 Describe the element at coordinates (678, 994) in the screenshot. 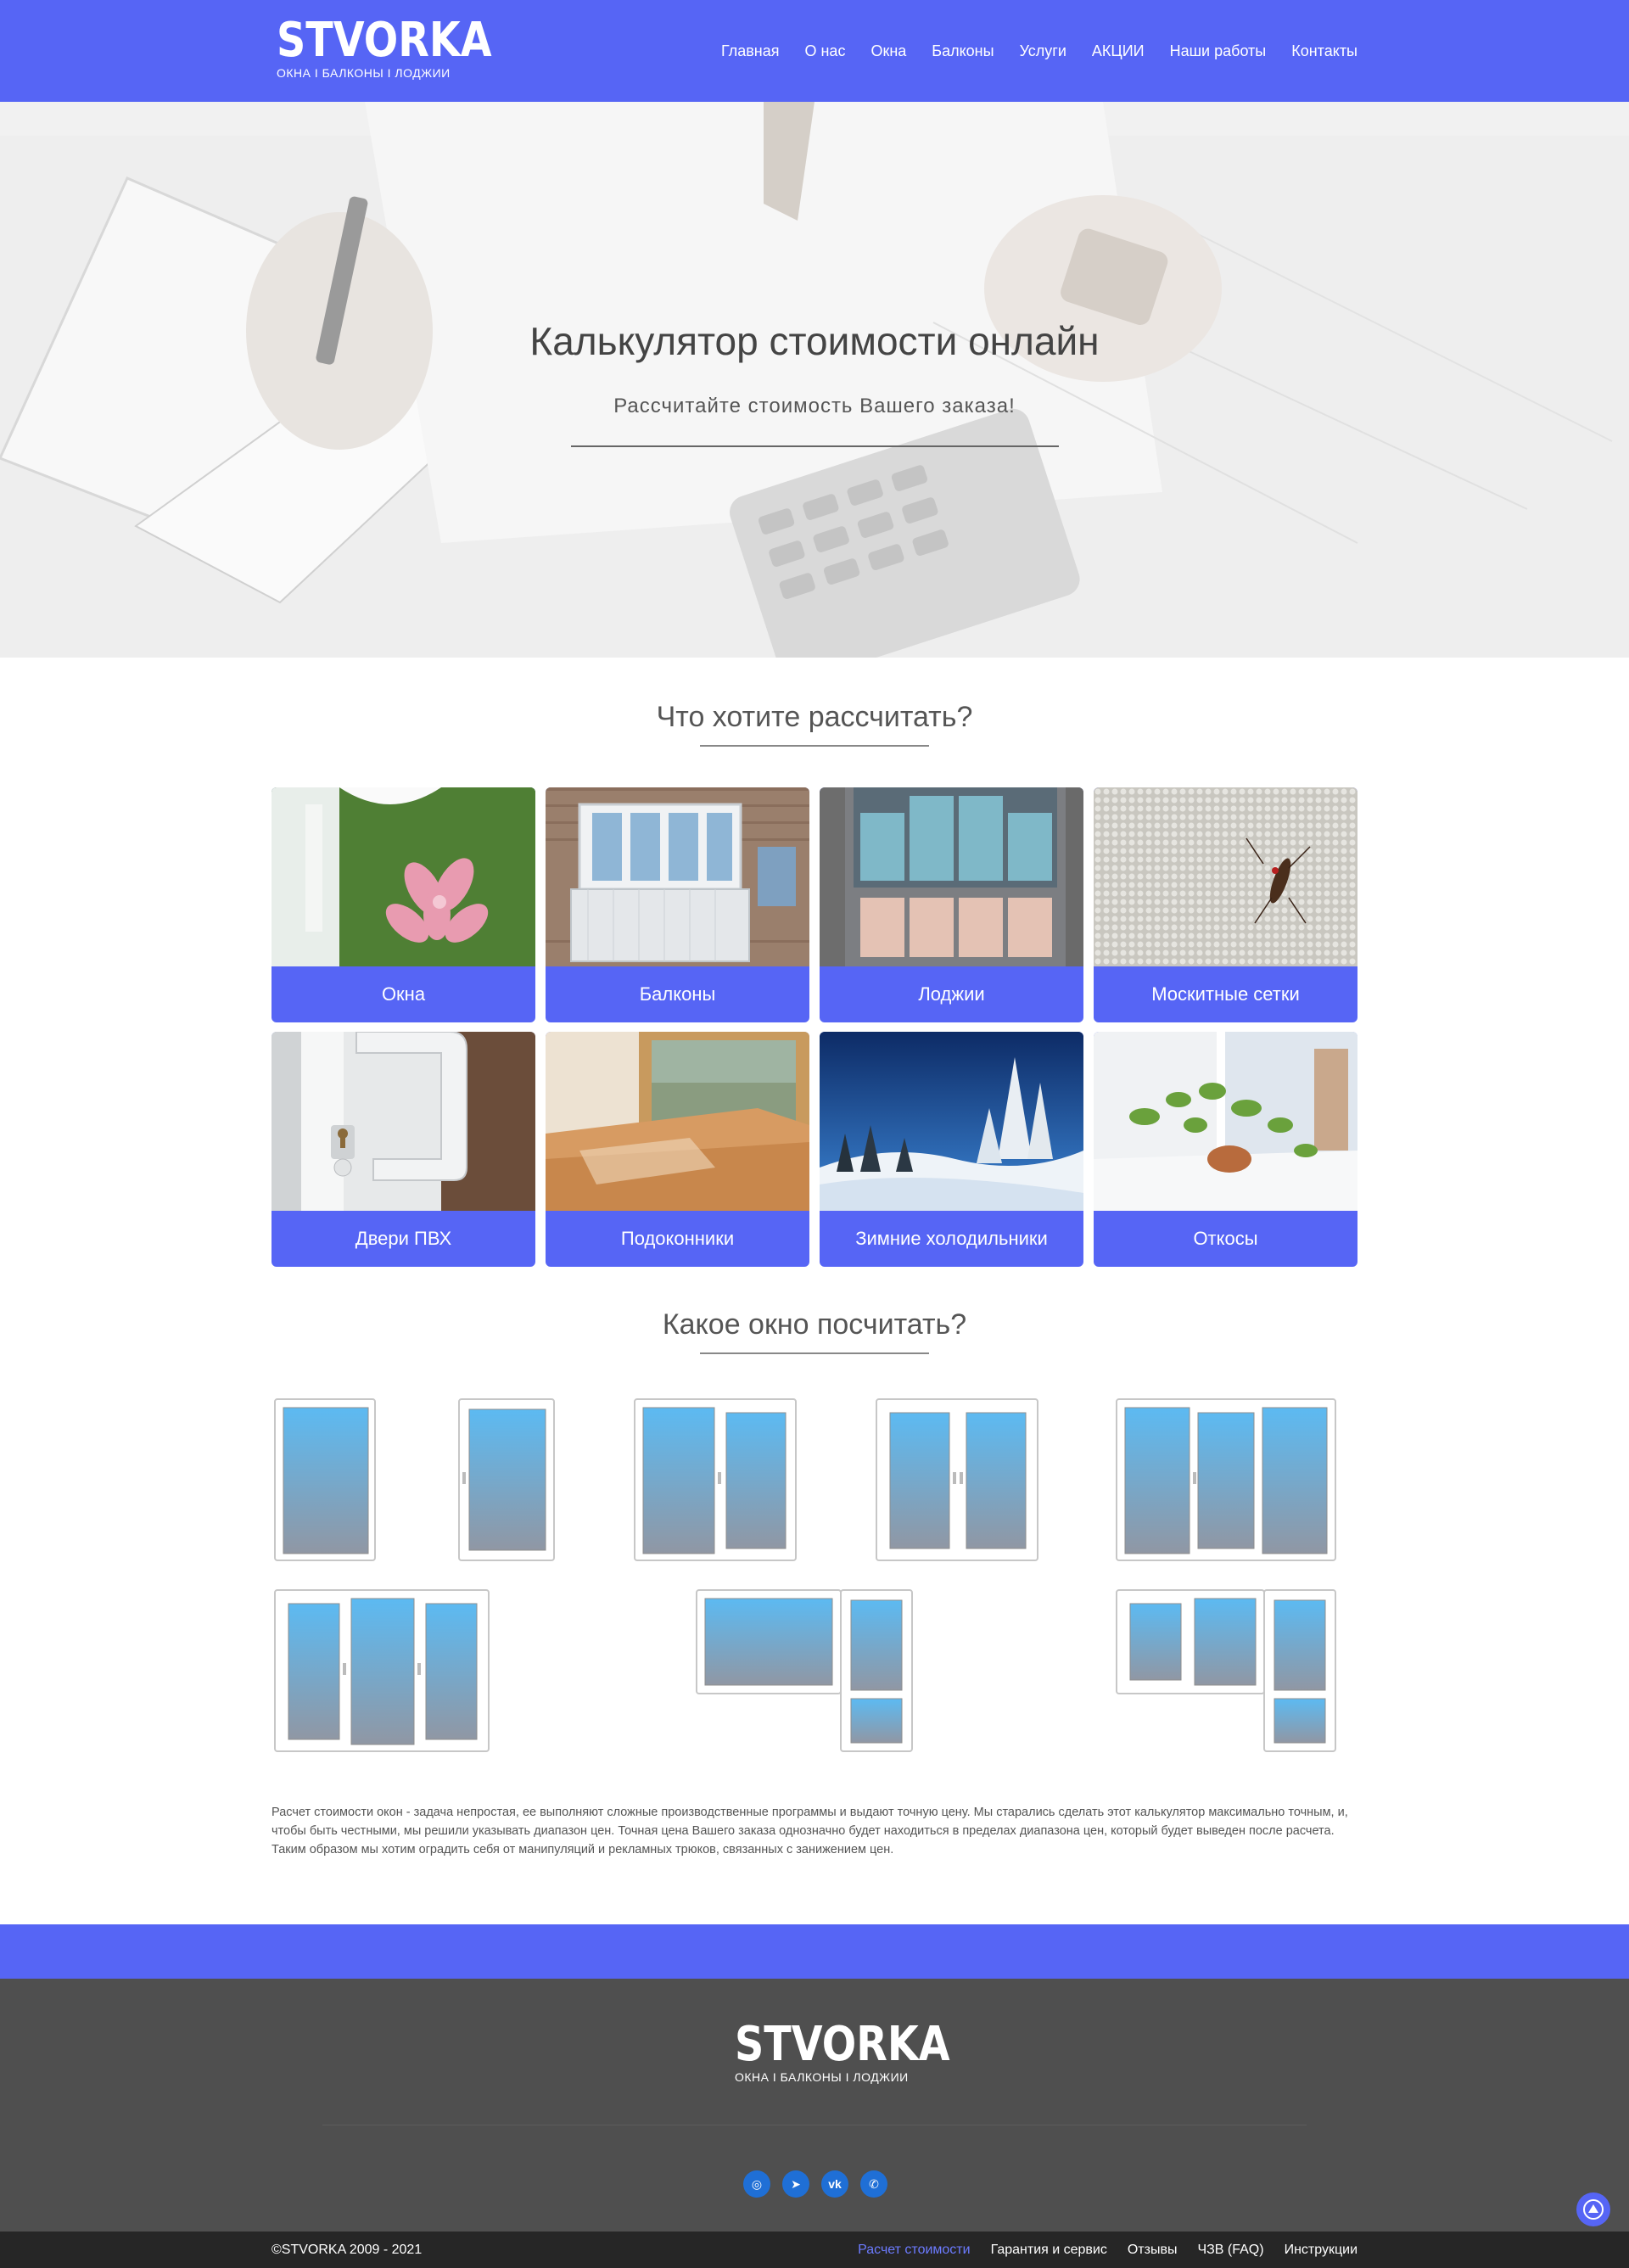

I see `product-label-balconies: Балконы` at that location.